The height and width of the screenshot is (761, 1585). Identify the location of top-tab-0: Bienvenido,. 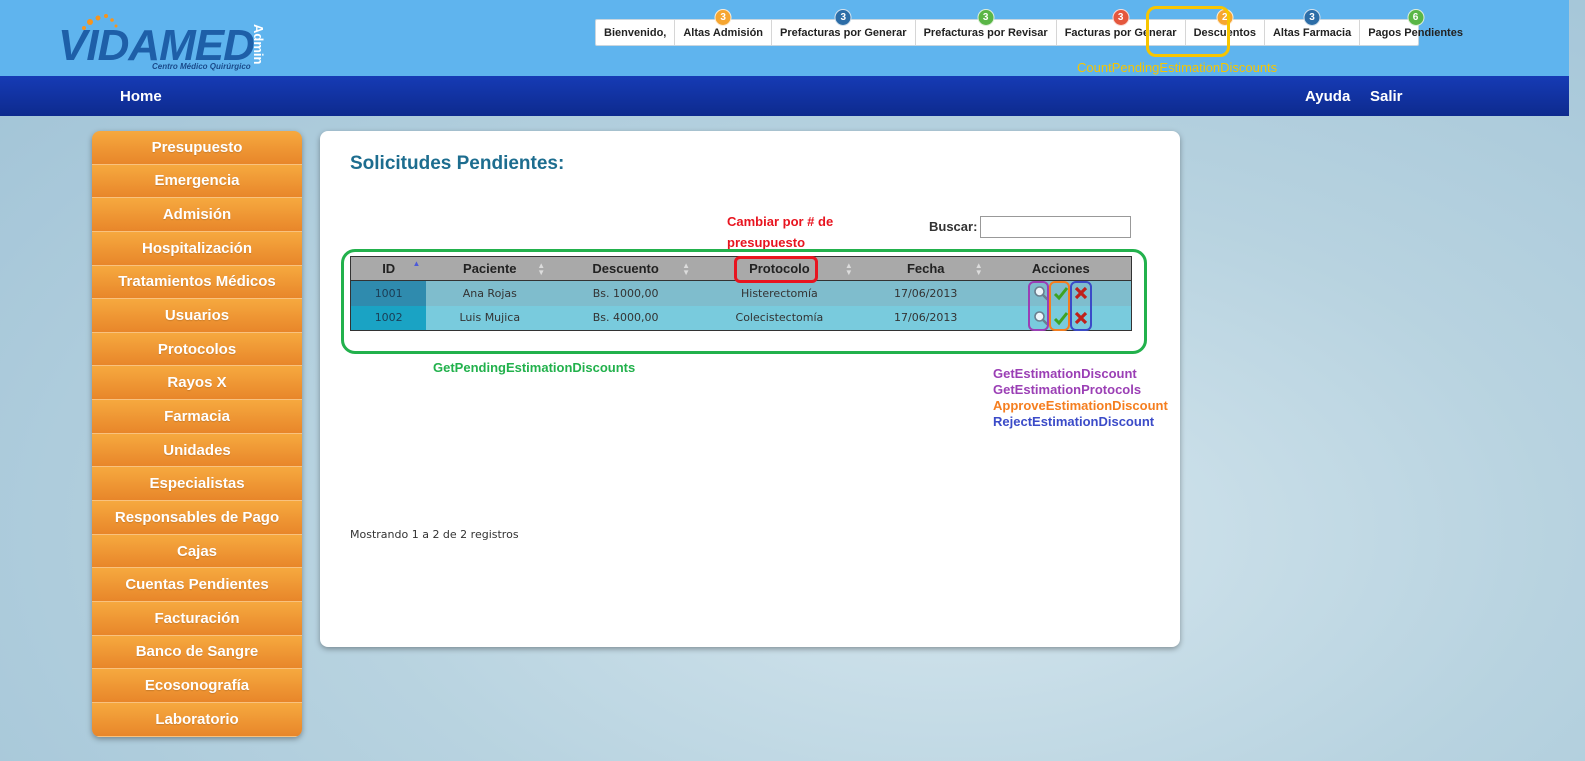
(636, 32).